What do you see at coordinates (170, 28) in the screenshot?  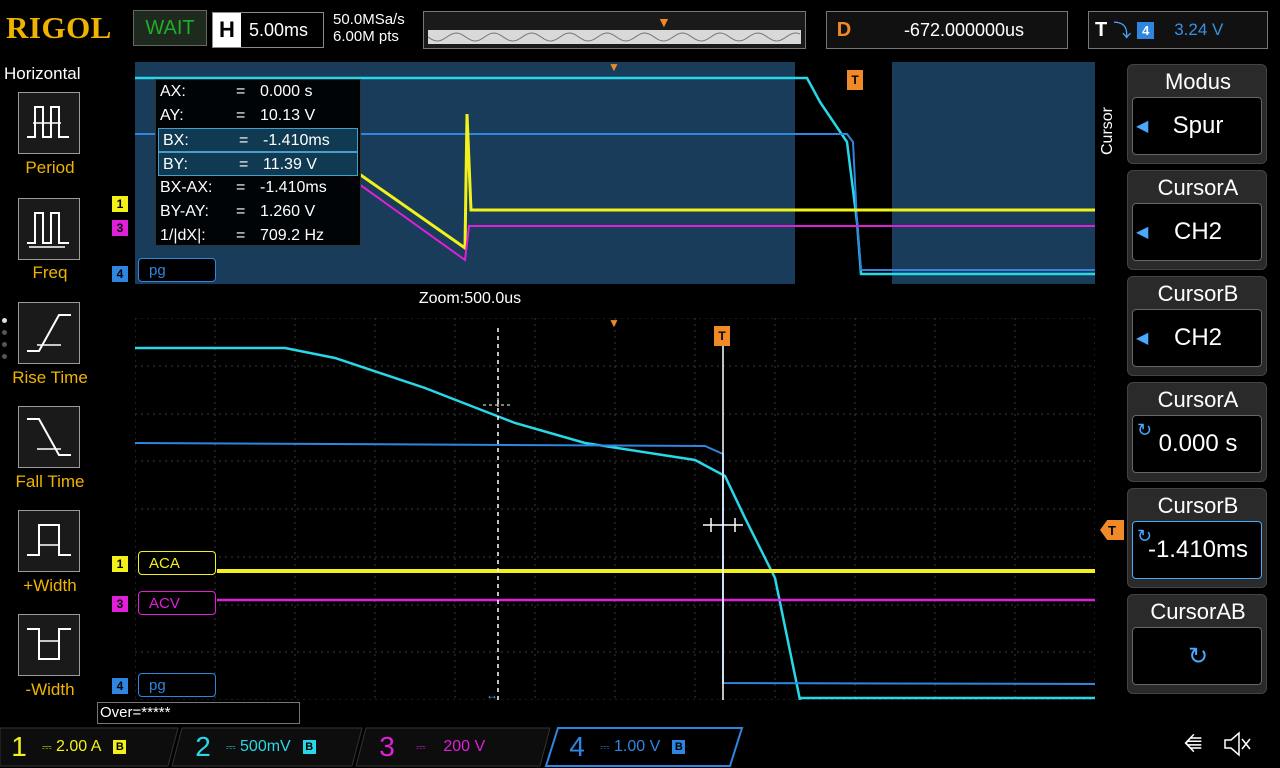 I see `run-status-badge: WAIT` at bounding box center [170, 28].